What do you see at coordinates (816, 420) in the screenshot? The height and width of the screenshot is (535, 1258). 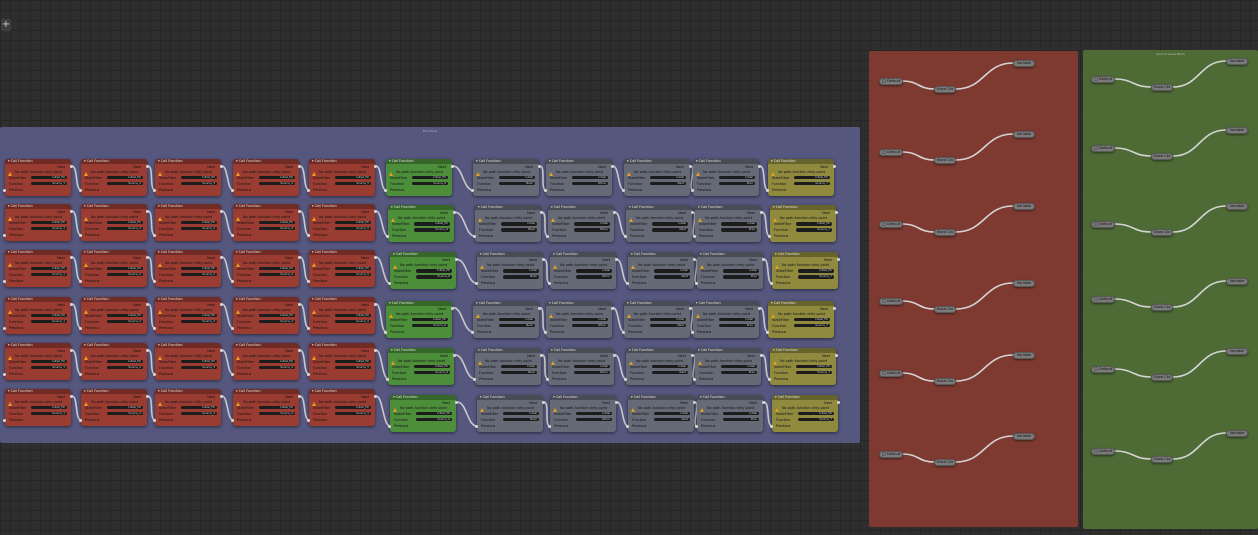 I see `function-field: Source_7` at bounding box center [816, 420].